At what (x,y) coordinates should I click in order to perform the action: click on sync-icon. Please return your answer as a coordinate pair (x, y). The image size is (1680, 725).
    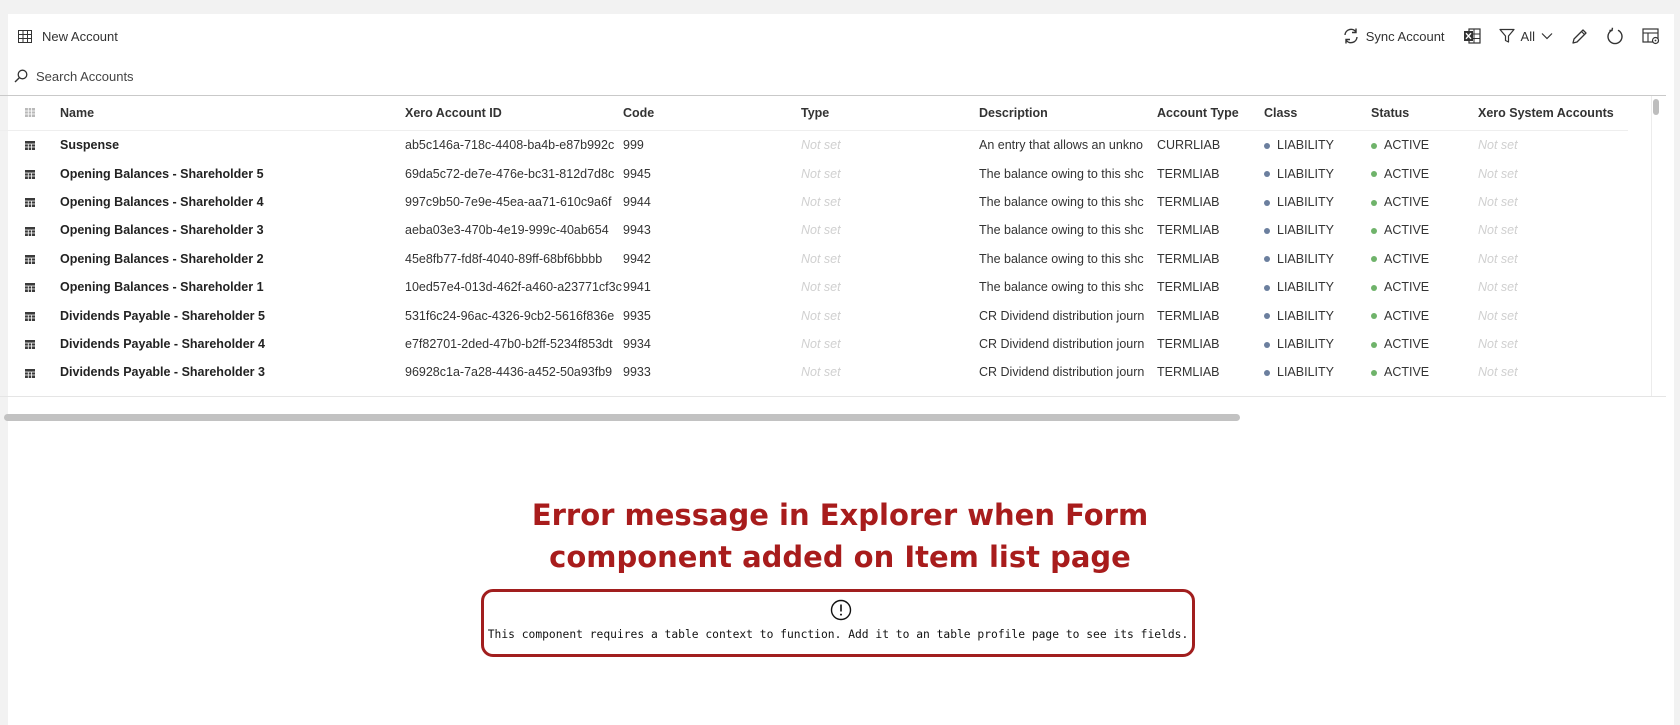
    Looking at the image, I should click on (1351, 36).